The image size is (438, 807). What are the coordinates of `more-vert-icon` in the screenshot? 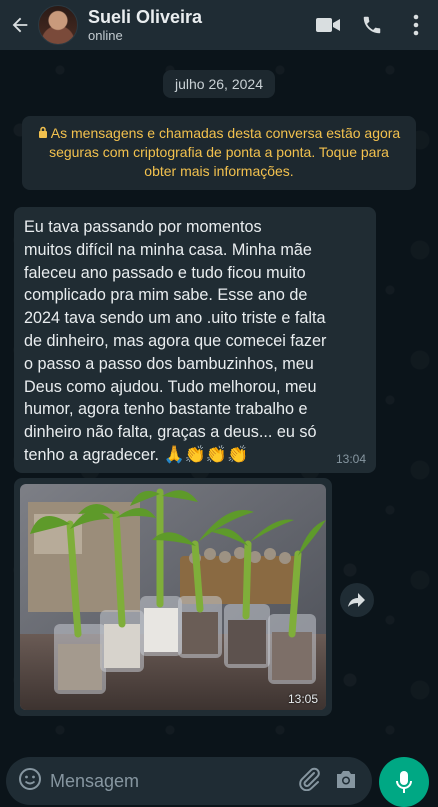 It's located at (416, 25).